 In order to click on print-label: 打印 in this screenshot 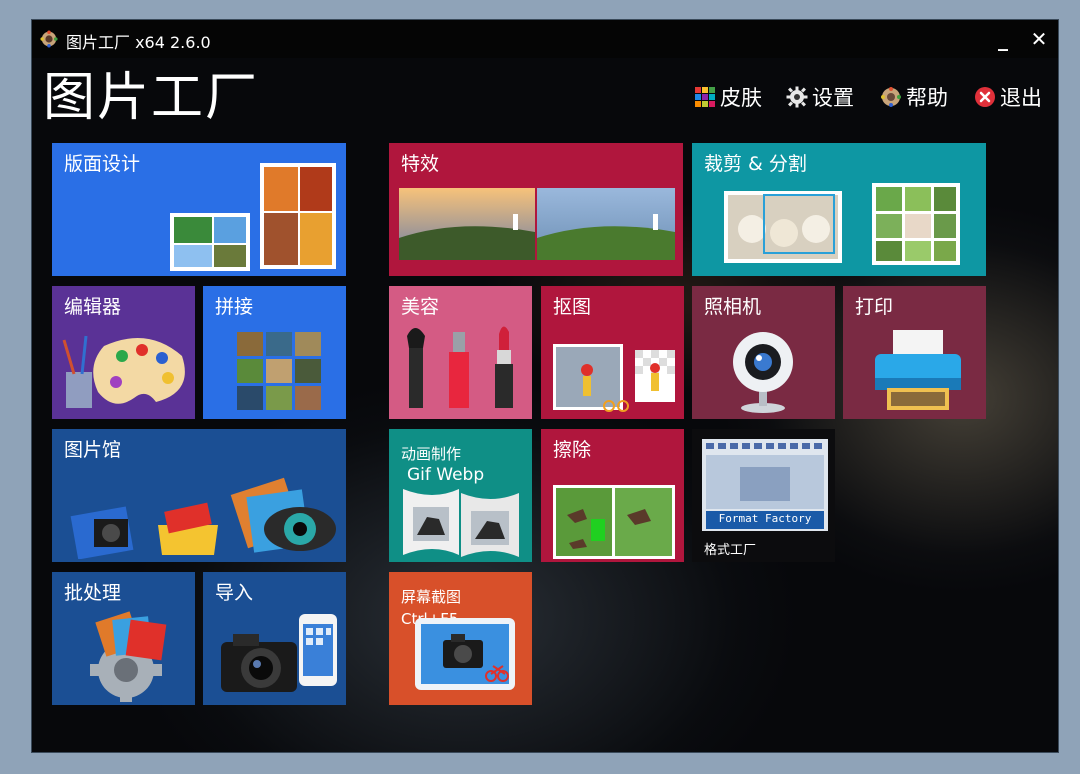, I will do `click(874, 307)`.